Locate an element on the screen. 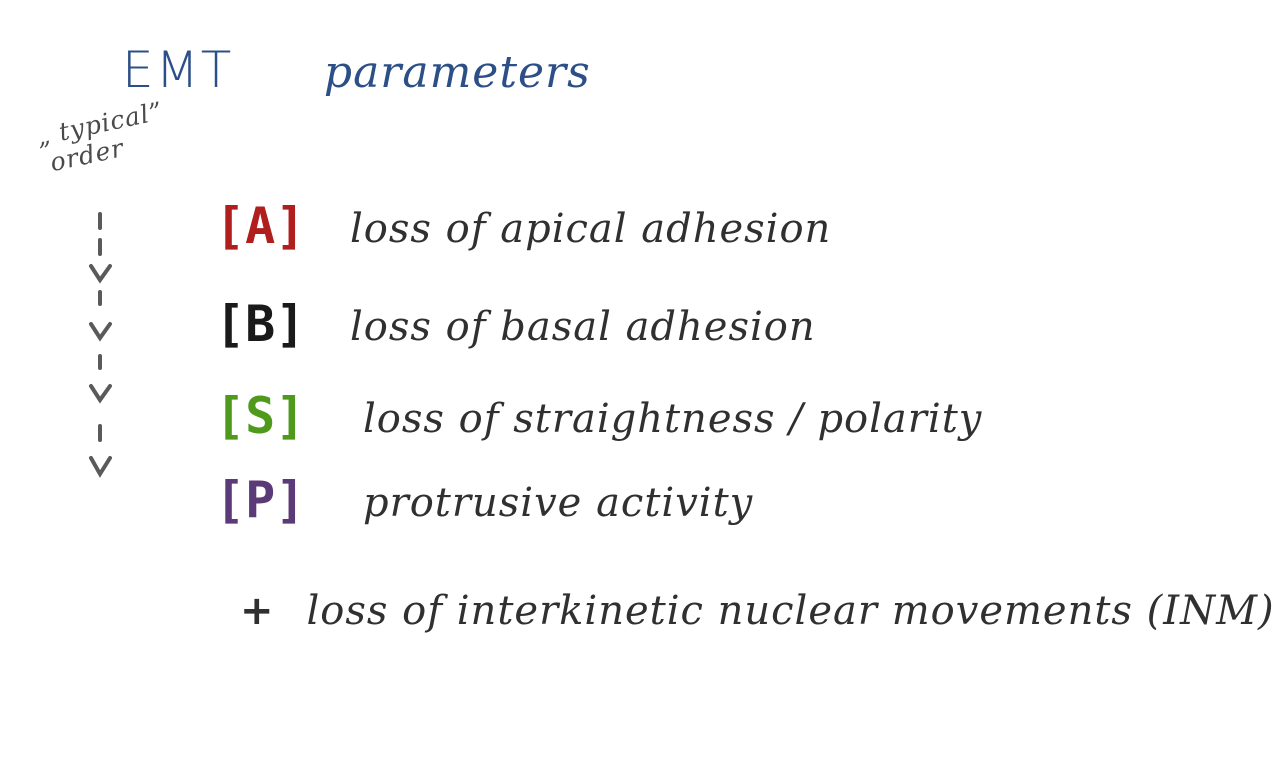 The image size is (1280, 768). parameter-description-p: protrusive activity is located at coordinates (558, 503).